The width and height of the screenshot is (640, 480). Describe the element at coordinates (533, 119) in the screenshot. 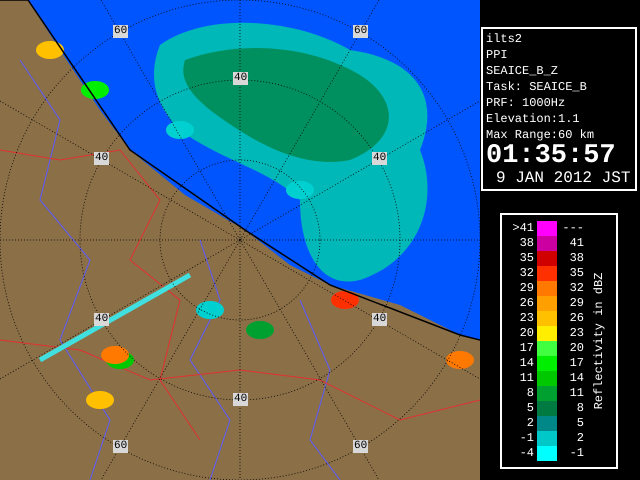

I see `info-text: Elevation:1.1` at that location.